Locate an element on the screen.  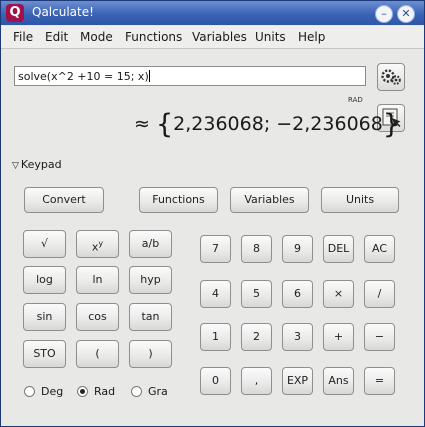
hyp-button: hyp is located at coordinates (150, 280).